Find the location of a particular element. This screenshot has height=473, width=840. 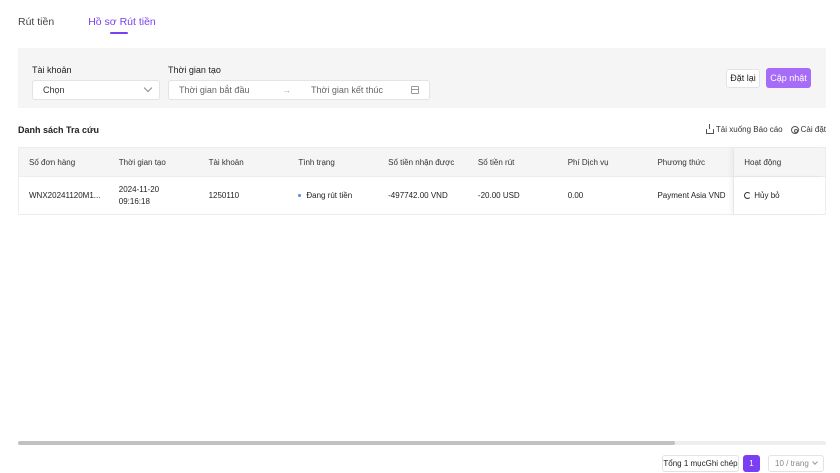

received-amount-cell: -497742.00 VND is located at coordinates (418, 195).